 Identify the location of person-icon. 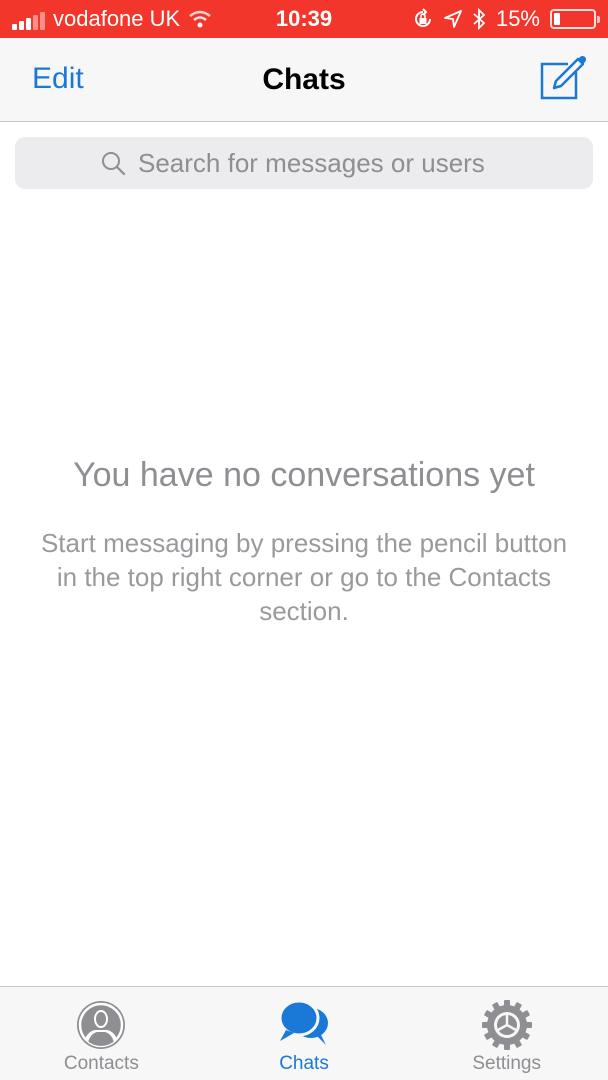
(101, 1025).